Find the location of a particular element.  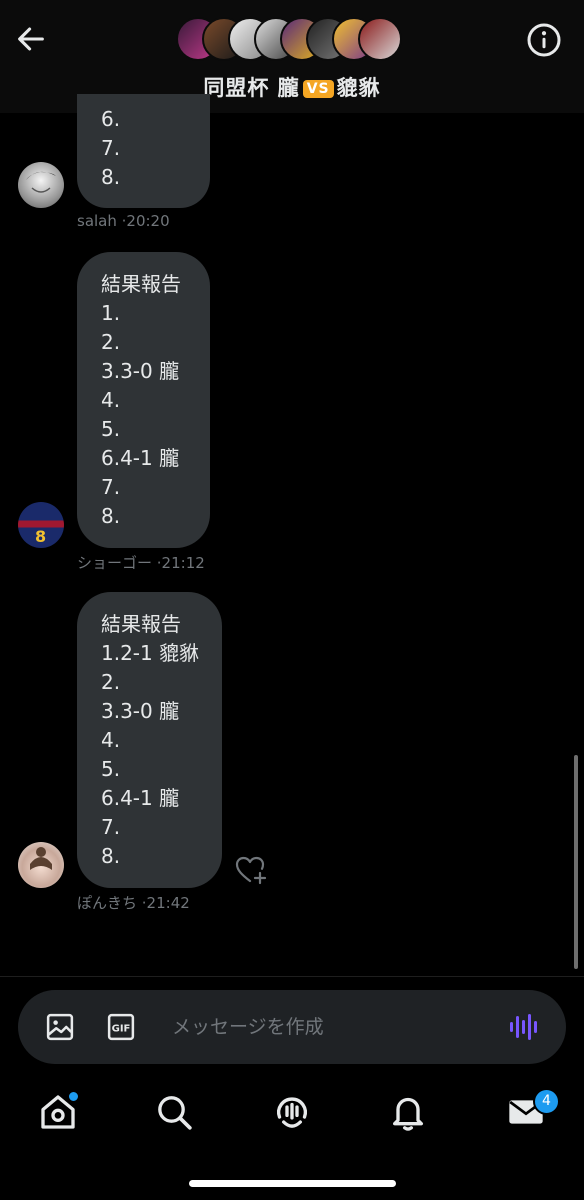

search-icon is located at coordinates (174, 1112).